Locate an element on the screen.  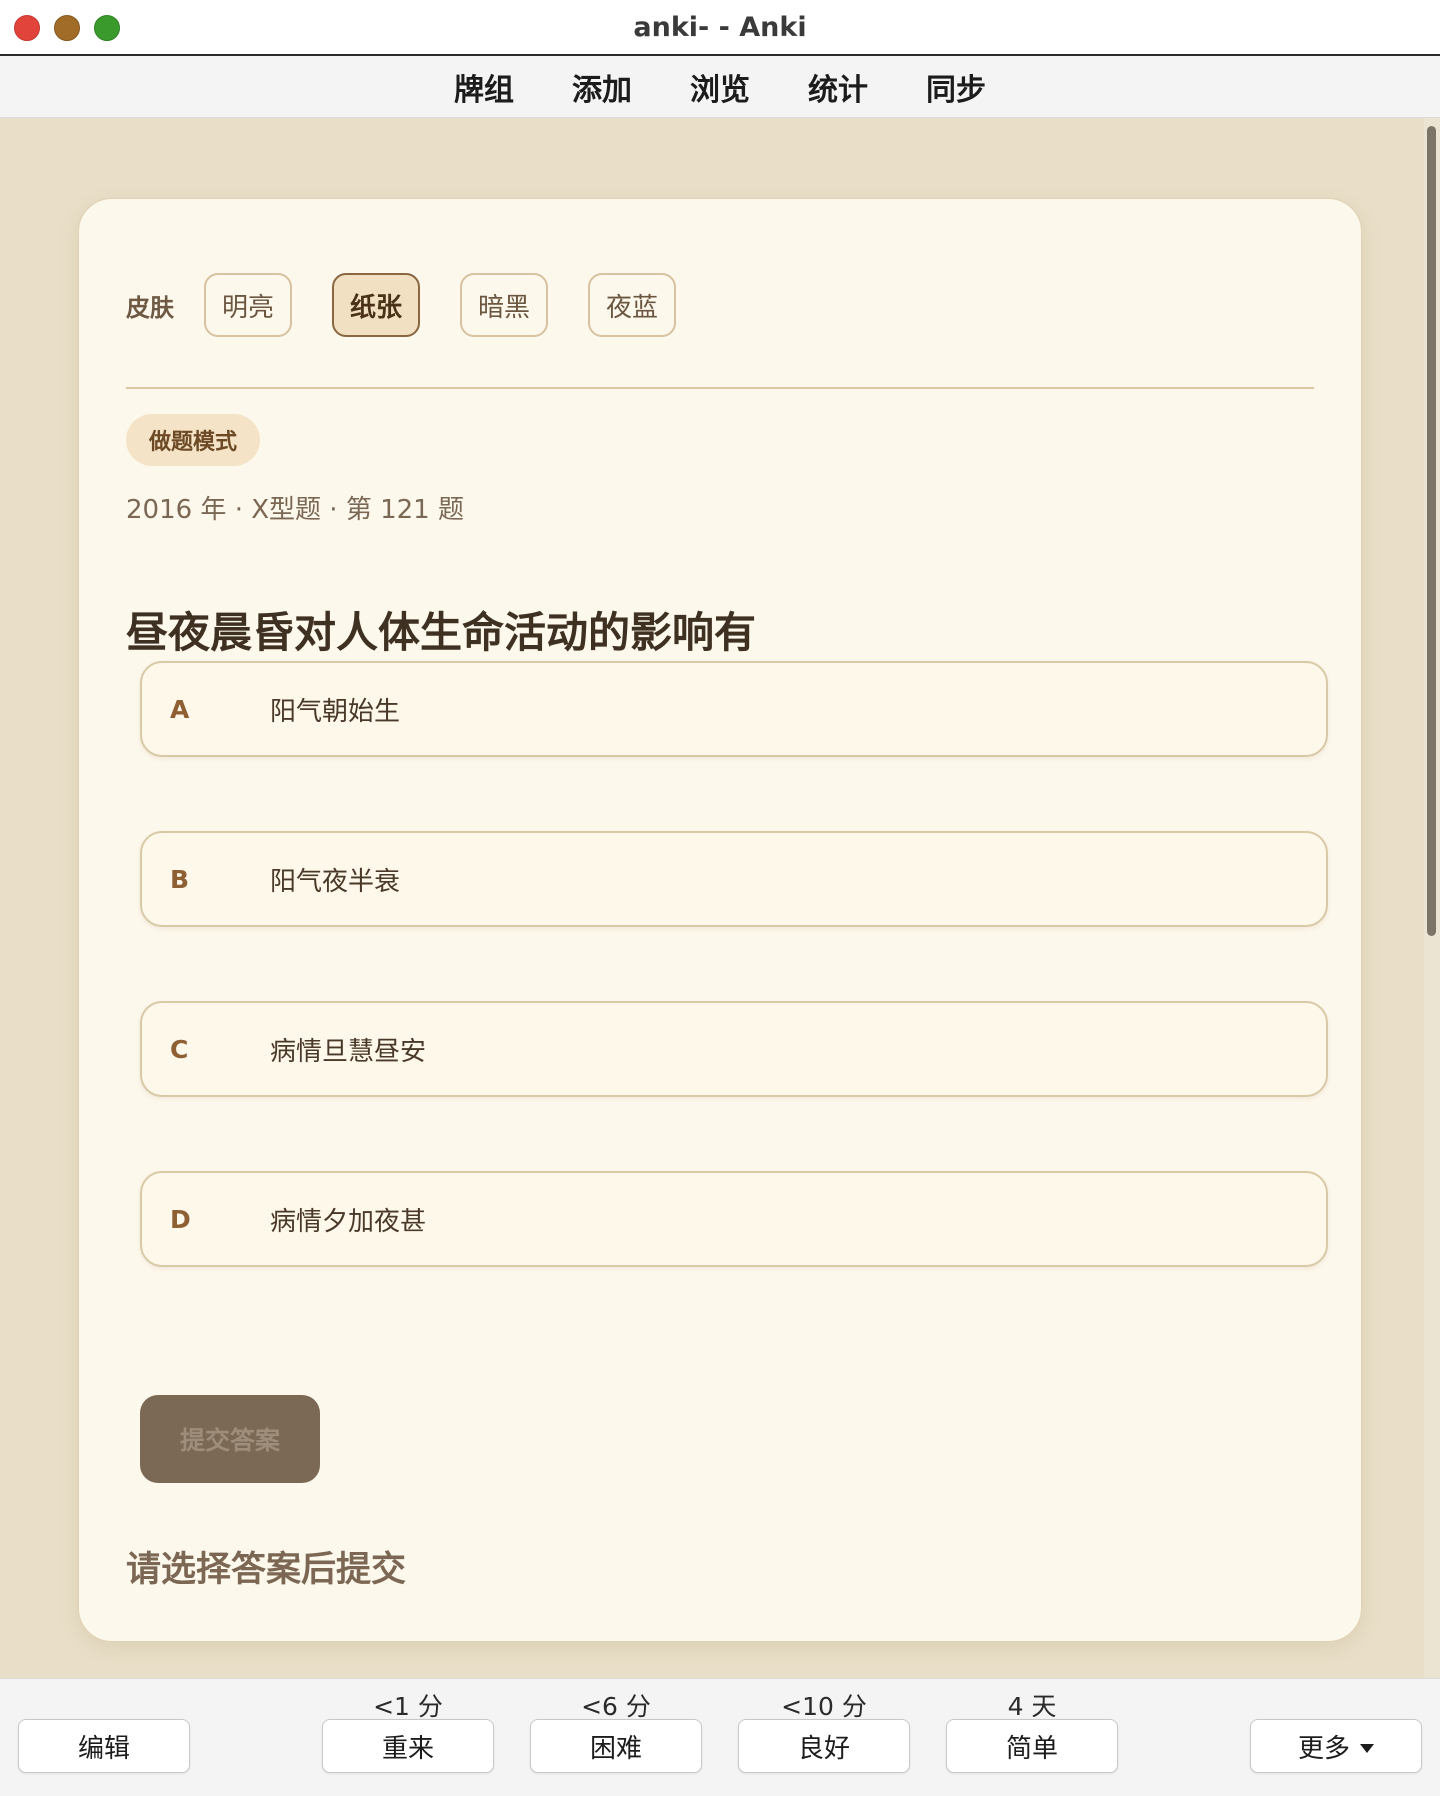
more-label: 更多 is located at coordinates (1323, 1748).